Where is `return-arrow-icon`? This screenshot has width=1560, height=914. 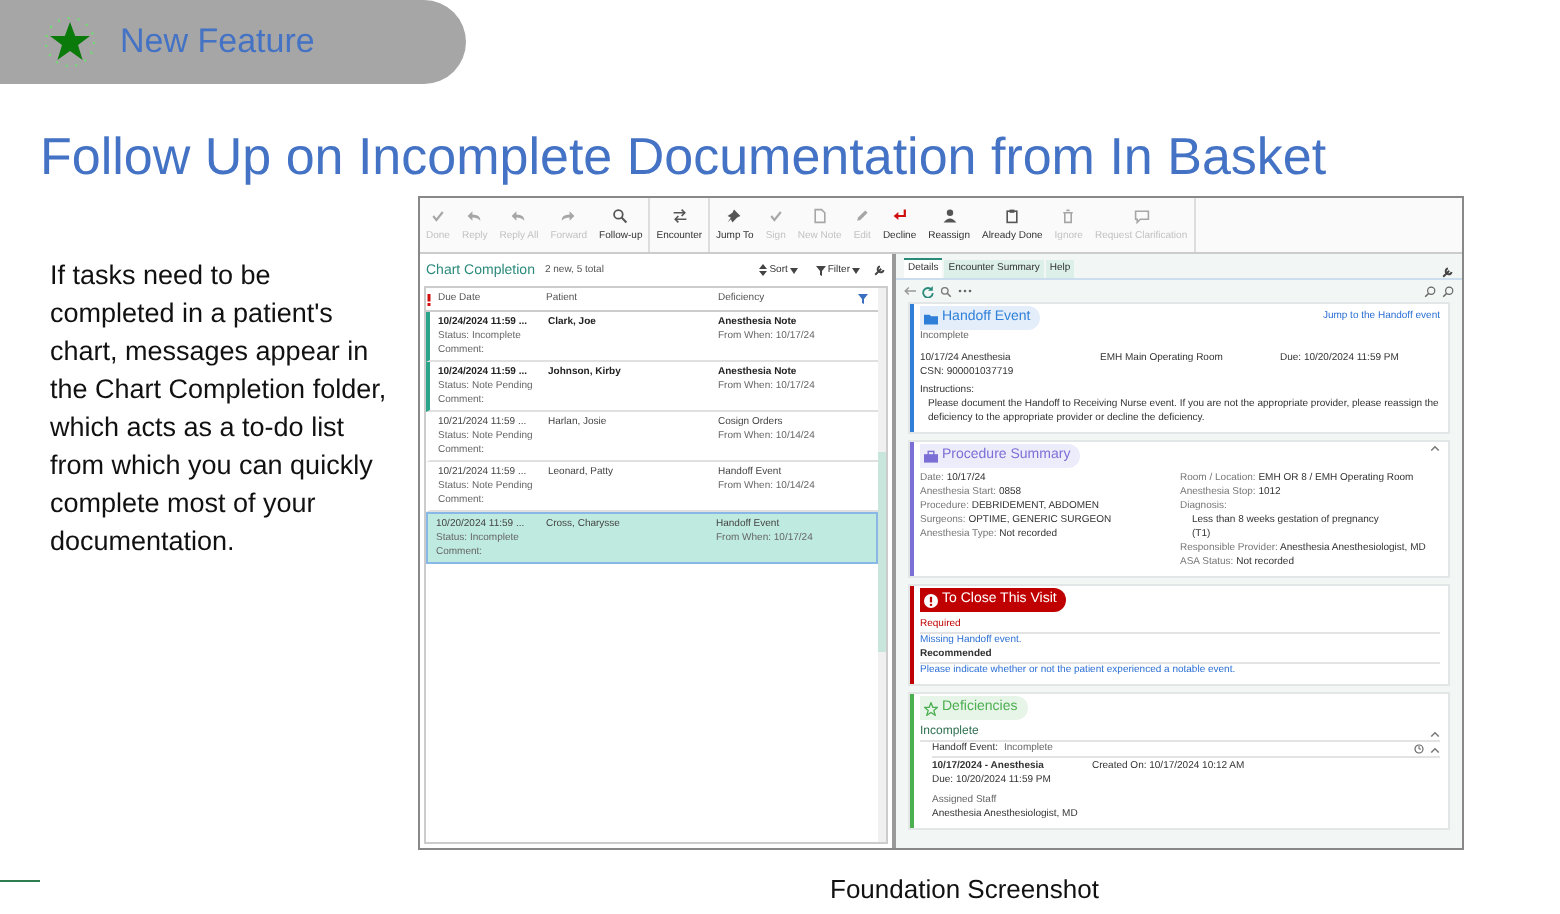 return-arrow-icon is located at coordinates (899, 215).